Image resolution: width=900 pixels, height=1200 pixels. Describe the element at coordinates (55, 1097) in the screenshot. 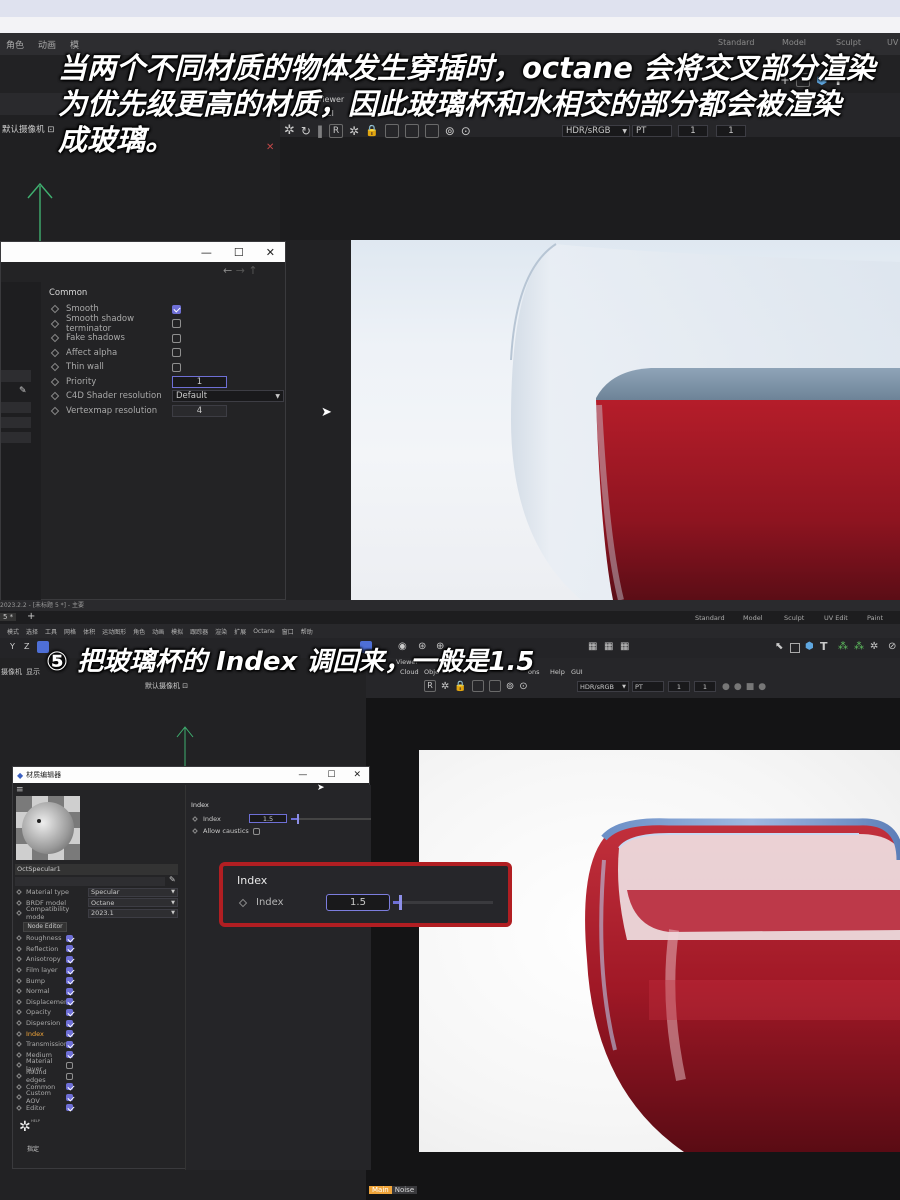

I see `channel-row: Custom AOV` at that location.